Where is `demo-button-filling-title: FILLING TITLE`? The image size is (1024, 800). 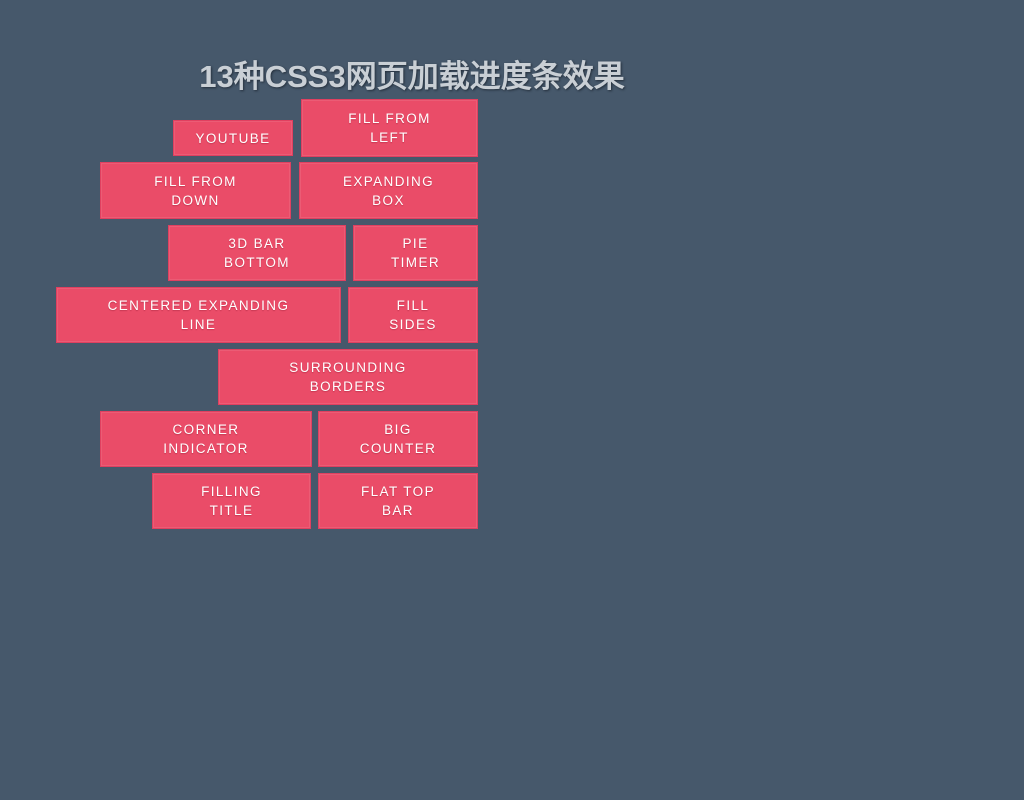 demo-button-filling-title: FILLING TITLE is located at coordinates (231, 501).